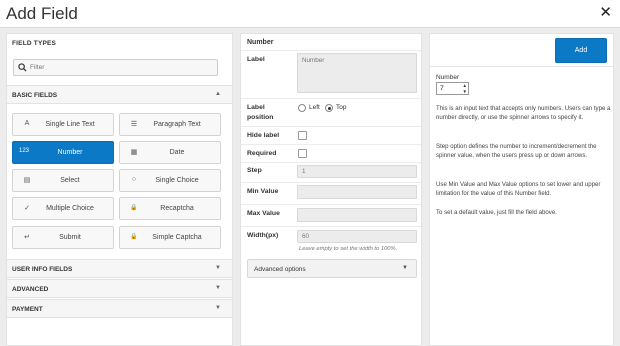 The image size is (620, 346). Describe the element at coordinates (119, 268) in the screenshot. I see `section-user-info-fields: USER INFO FIELDS ▼` at that location.